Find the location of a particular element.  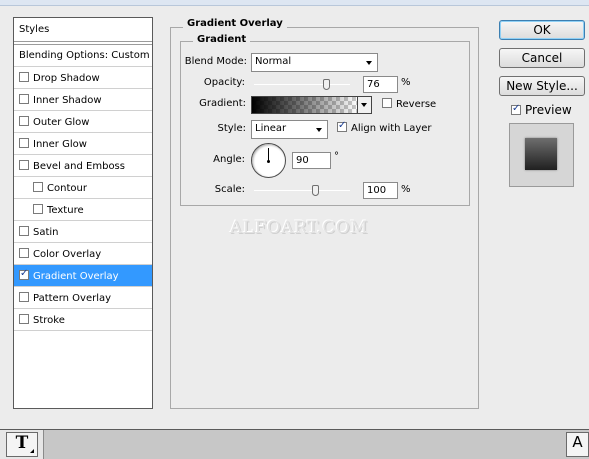

color-overlay-checkbox is located at coordinates (24, 253).